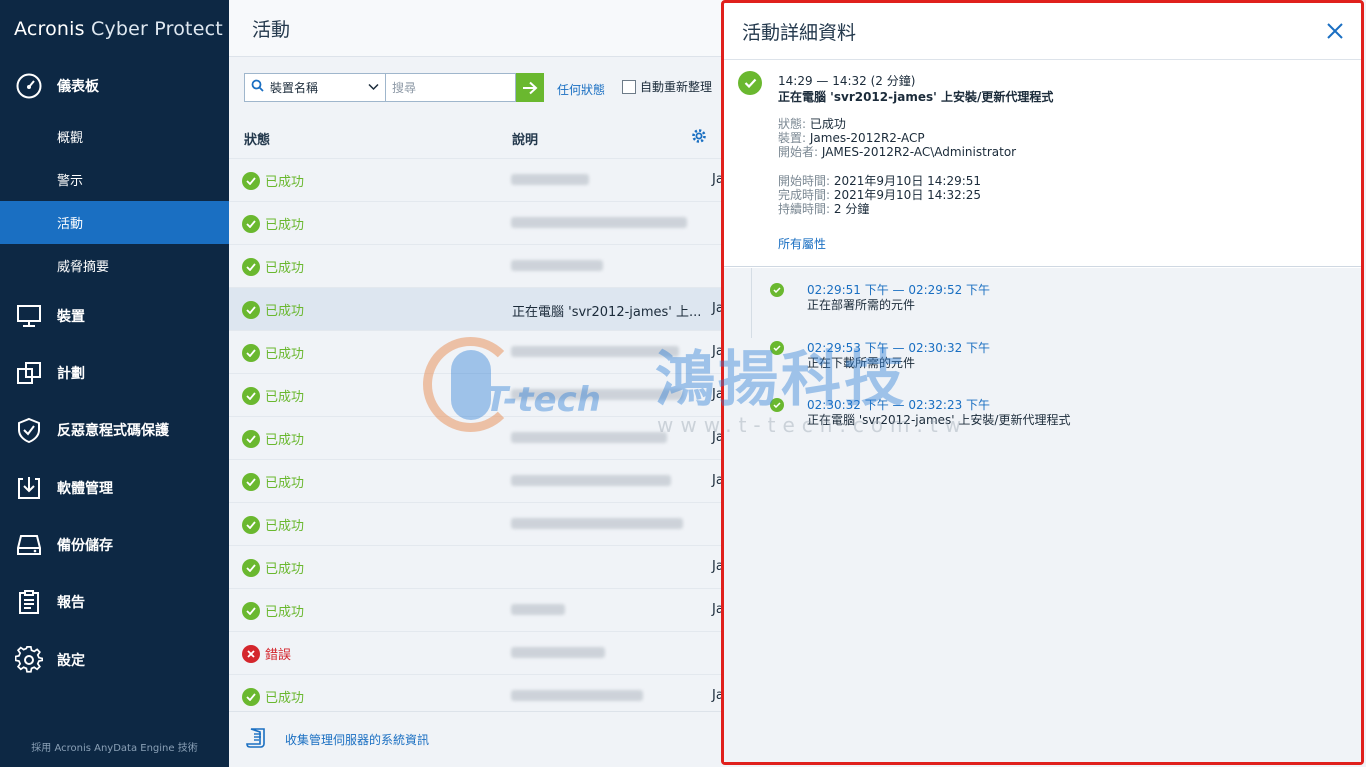 The width and height of the screenshot is (1366, 767). Describe the element at coordinates (939, 420) in the screenshot. I see `step-description: 正在電腦 'svr2012-james' 上安裝/更新代理程式` at that location.